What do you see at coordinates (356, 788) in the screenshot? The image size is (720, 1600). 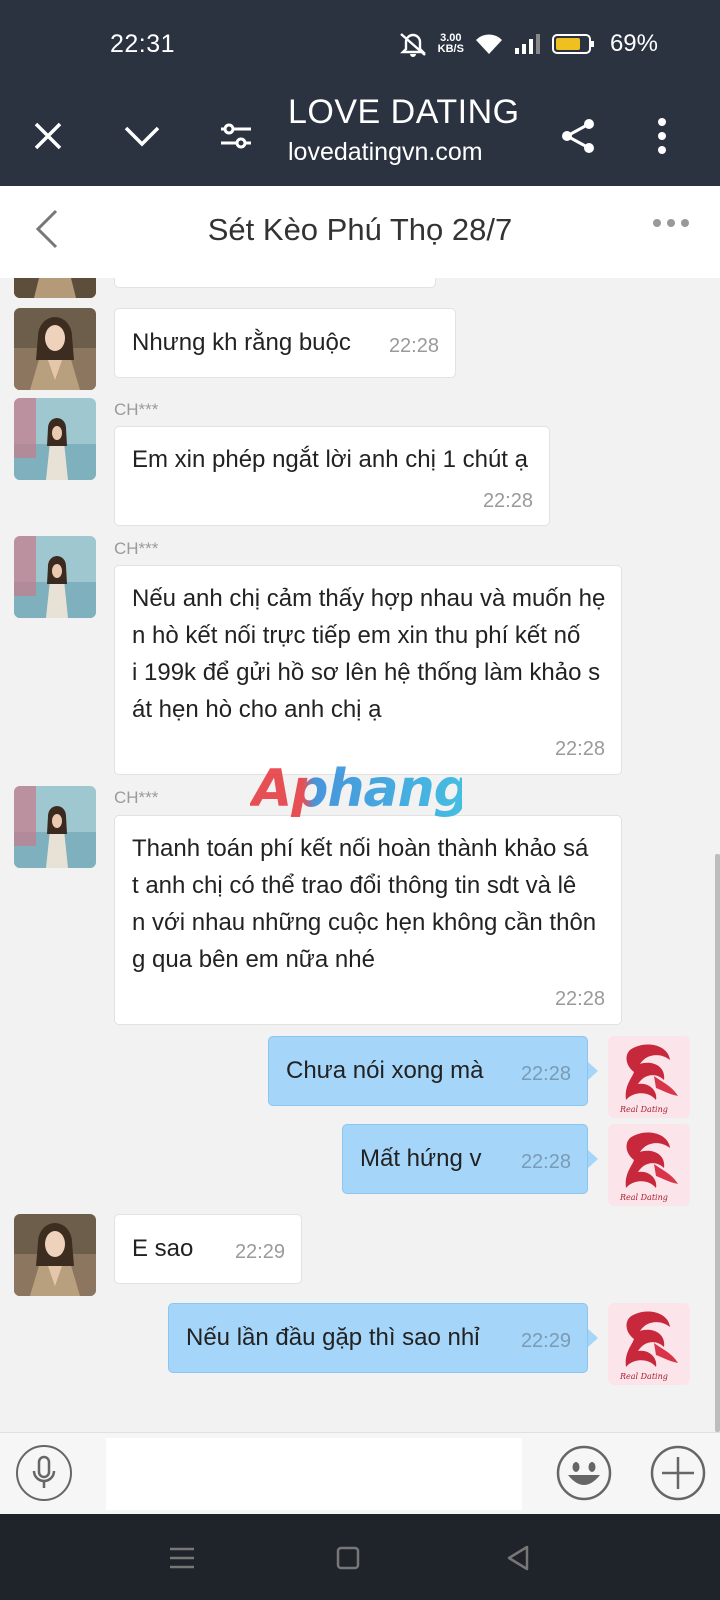 I see `svg-text: Aphang` at bounding box center [356, 788].